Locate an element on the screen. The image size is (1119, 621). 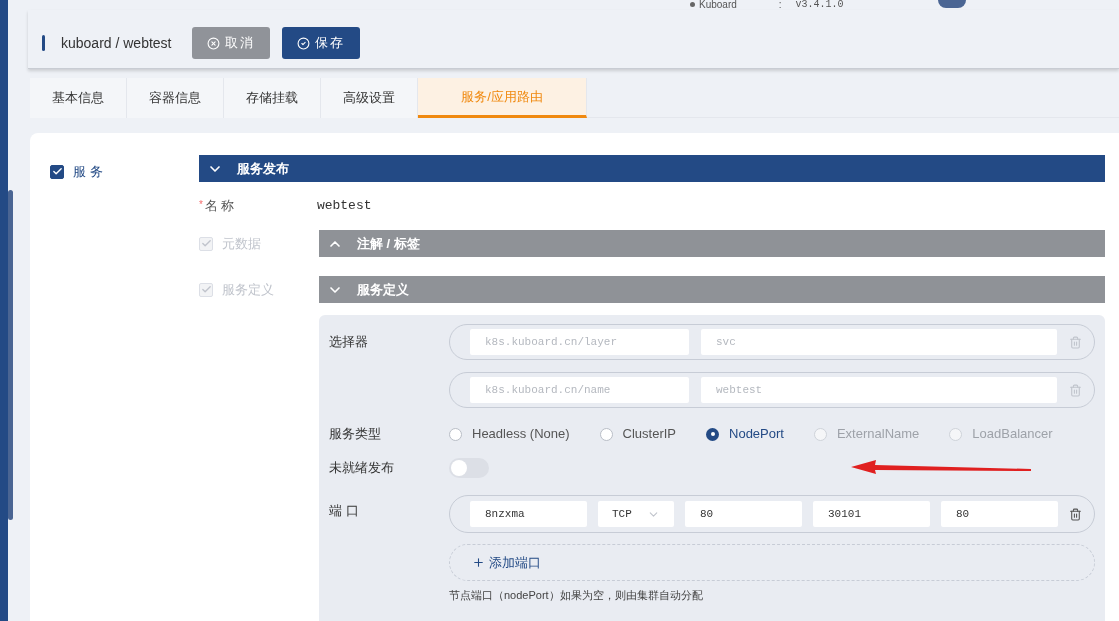
radio-label: ClusterIP is located at coordinates (649, 434).